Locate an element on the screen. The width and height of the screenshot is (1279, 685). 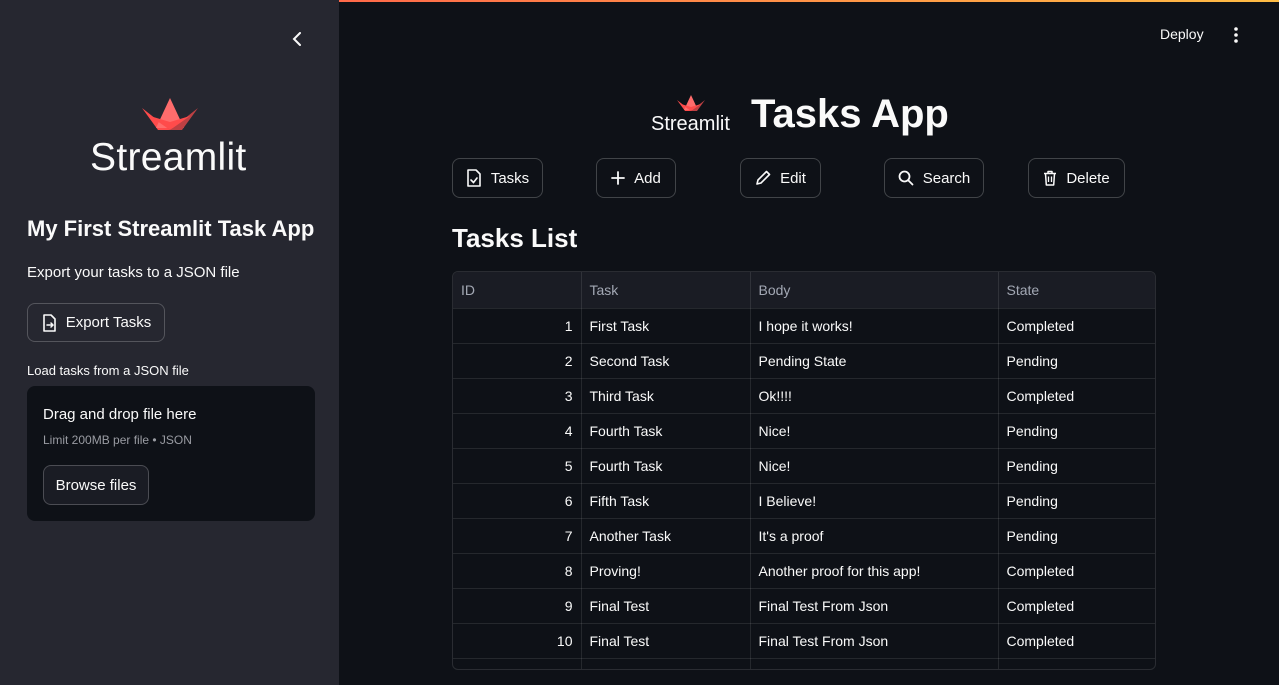
cell-body: I hope it works! is located at coordinates (874, 326).